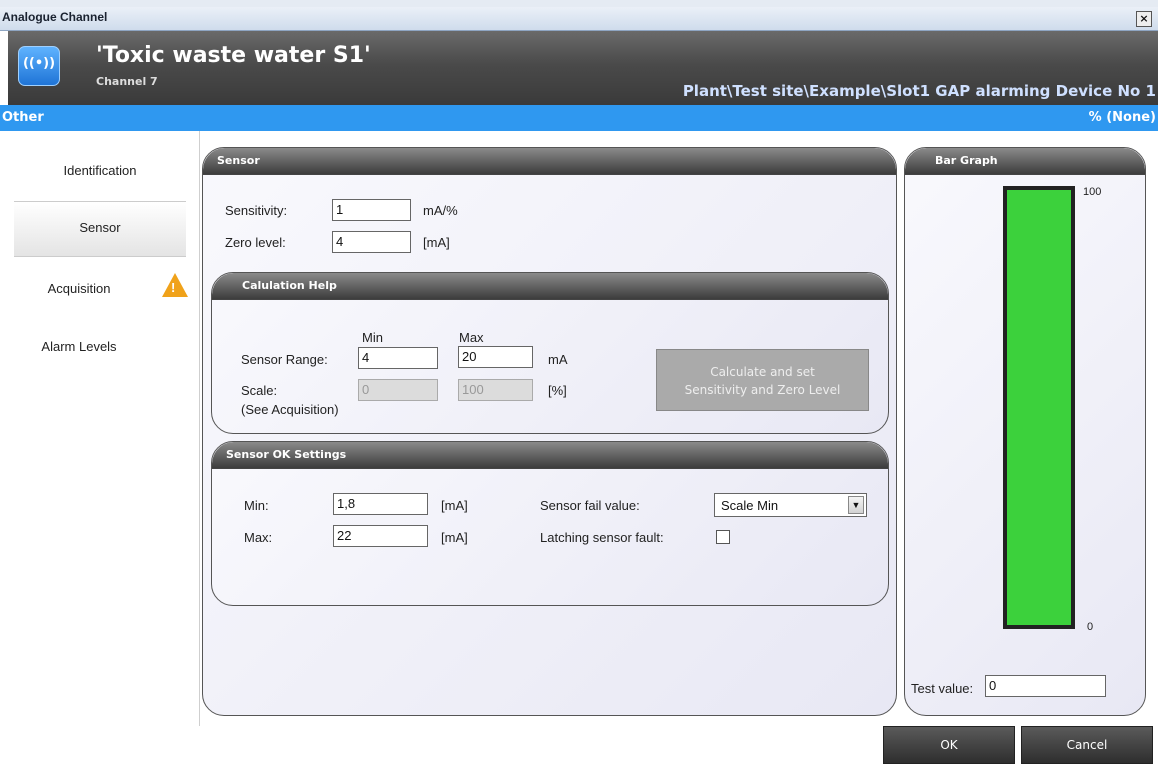  I want to click on signal-wave-icon: ((•)), so click(39, 66).